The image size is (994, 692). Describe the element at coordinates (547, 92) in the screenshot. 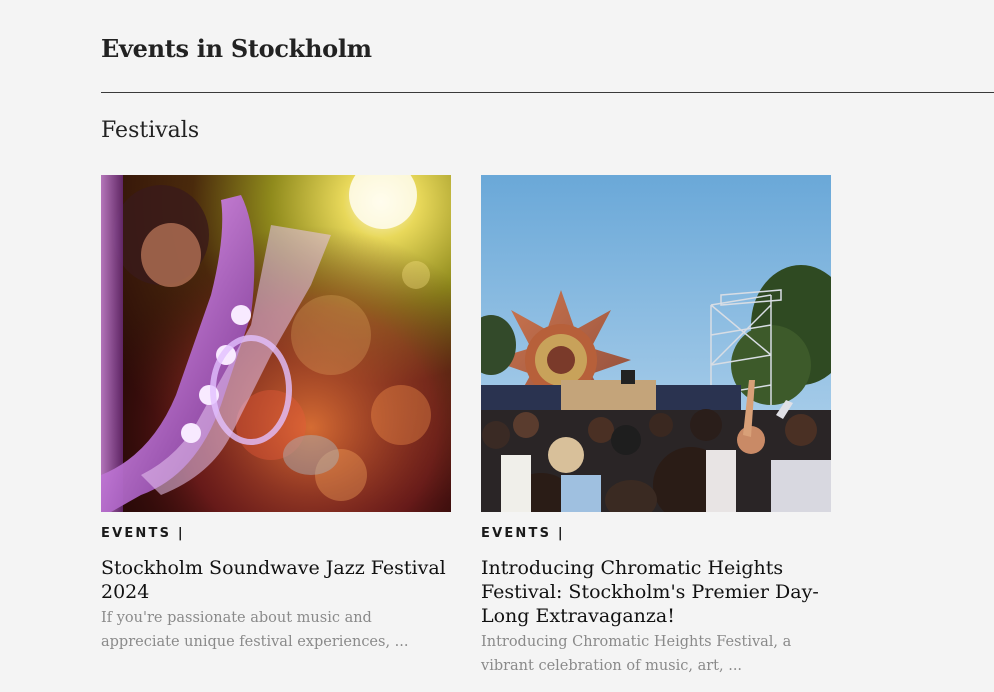

I see `header-divider` at that location.